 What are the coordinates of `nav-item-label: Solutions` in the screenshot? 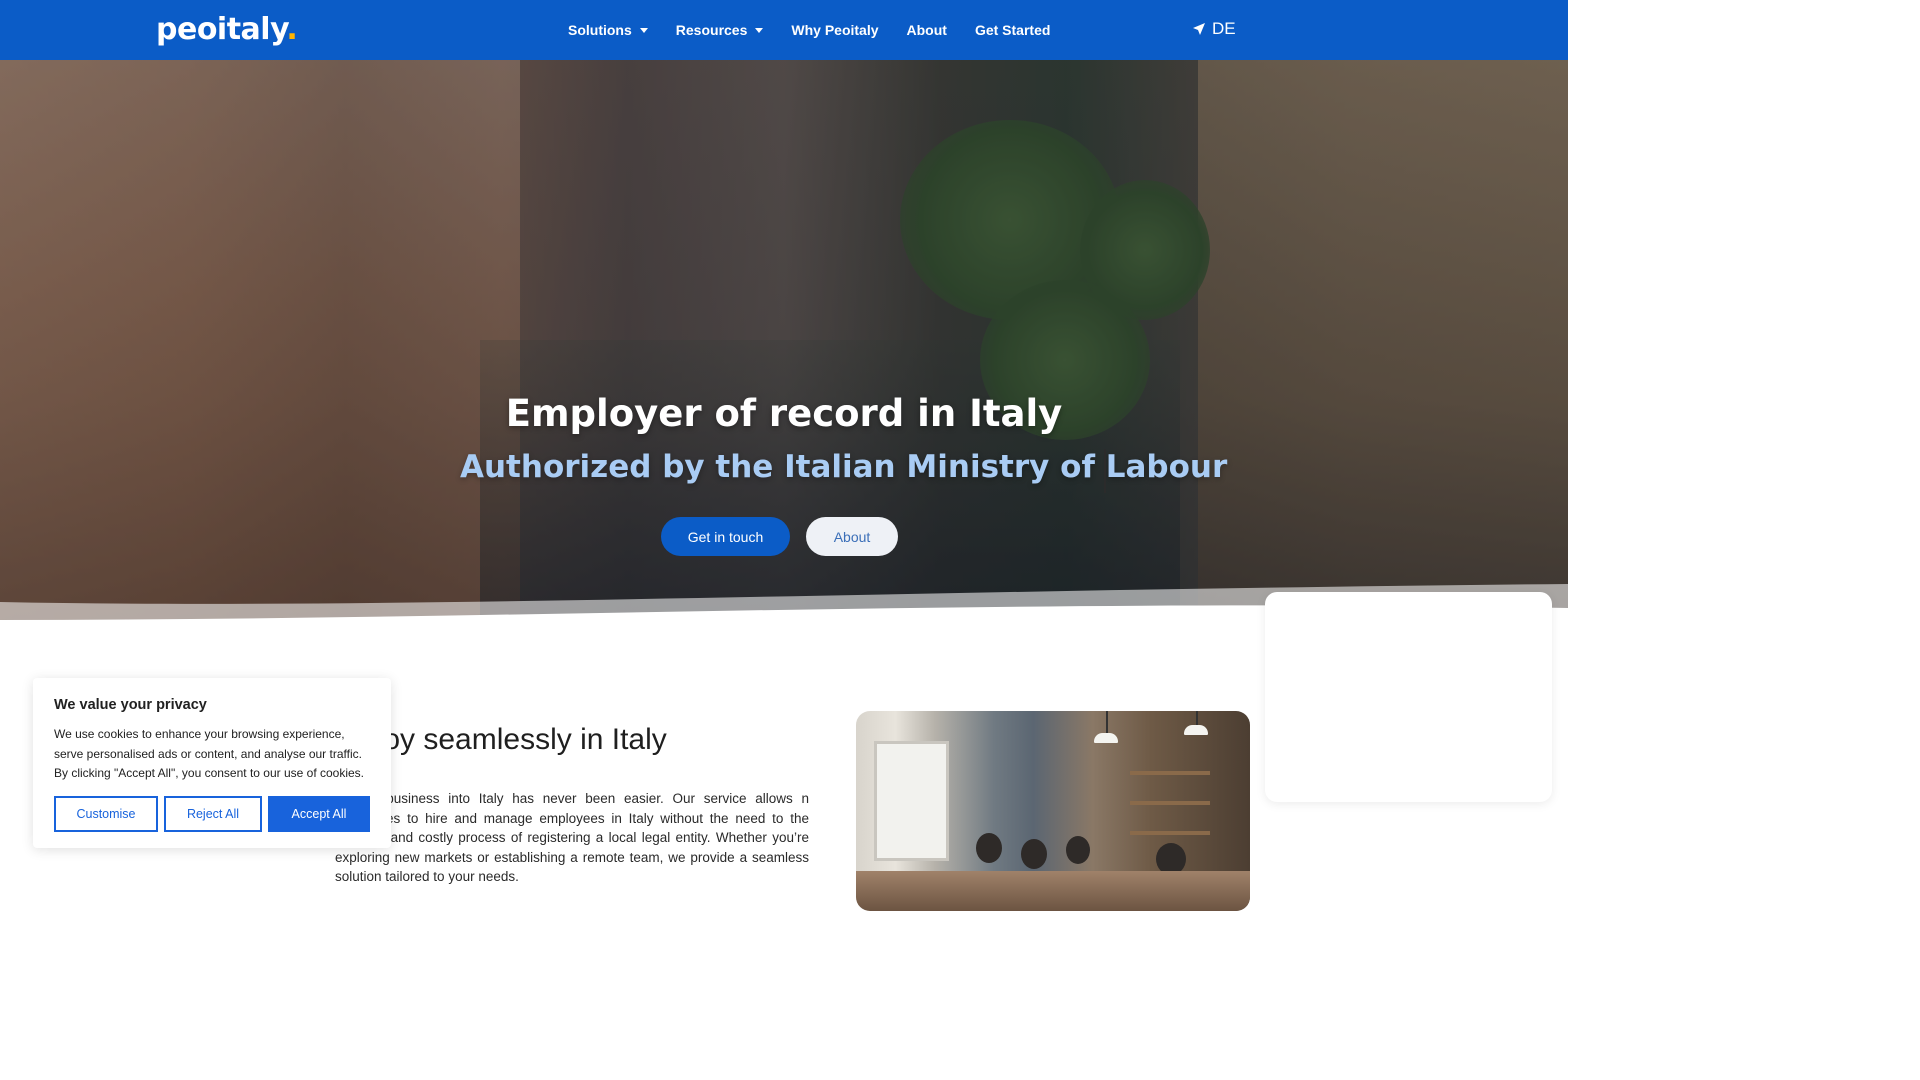 It's located at (600, 30).